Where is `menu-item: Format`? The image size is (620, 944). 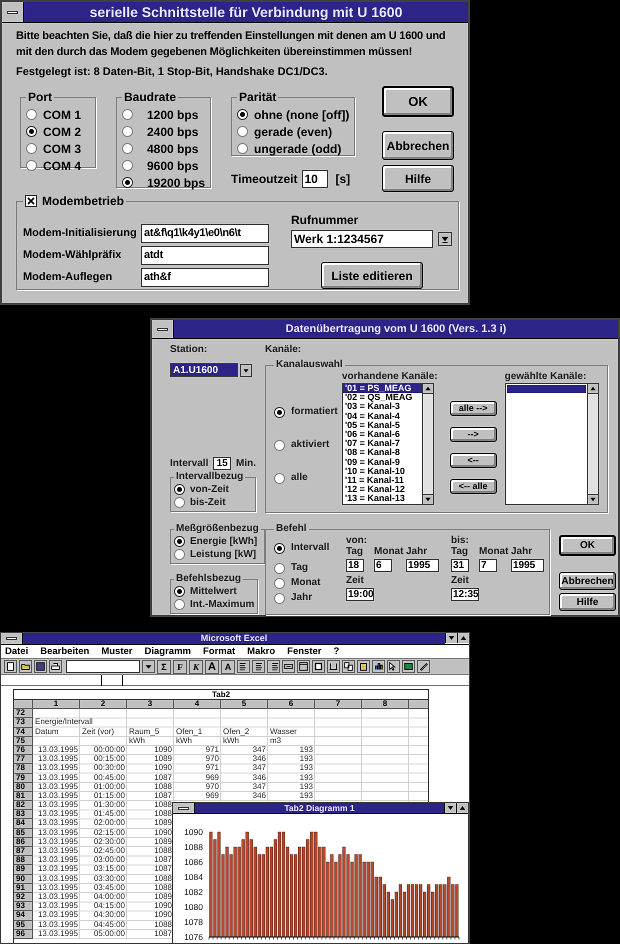
menu-item: Format is located at coordinates (219, 652).